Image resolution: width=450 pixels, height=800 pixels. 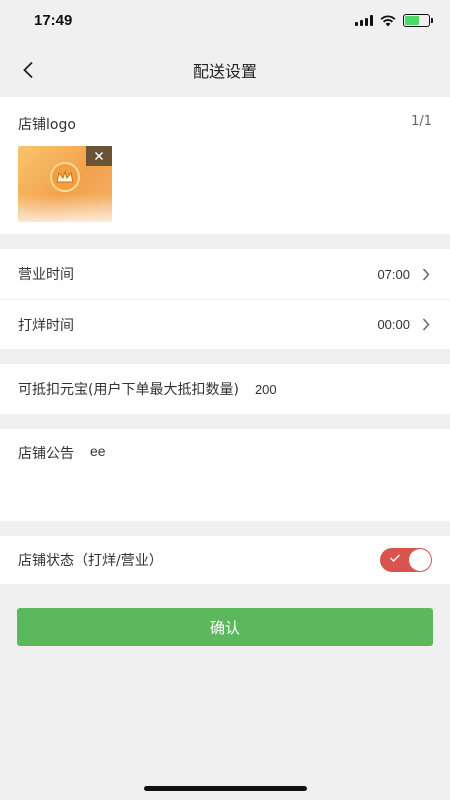 What do you see at coordinates (65, 208) in the screenshot?
I see `thumbnail-wave` at bounding box center [65, 208].